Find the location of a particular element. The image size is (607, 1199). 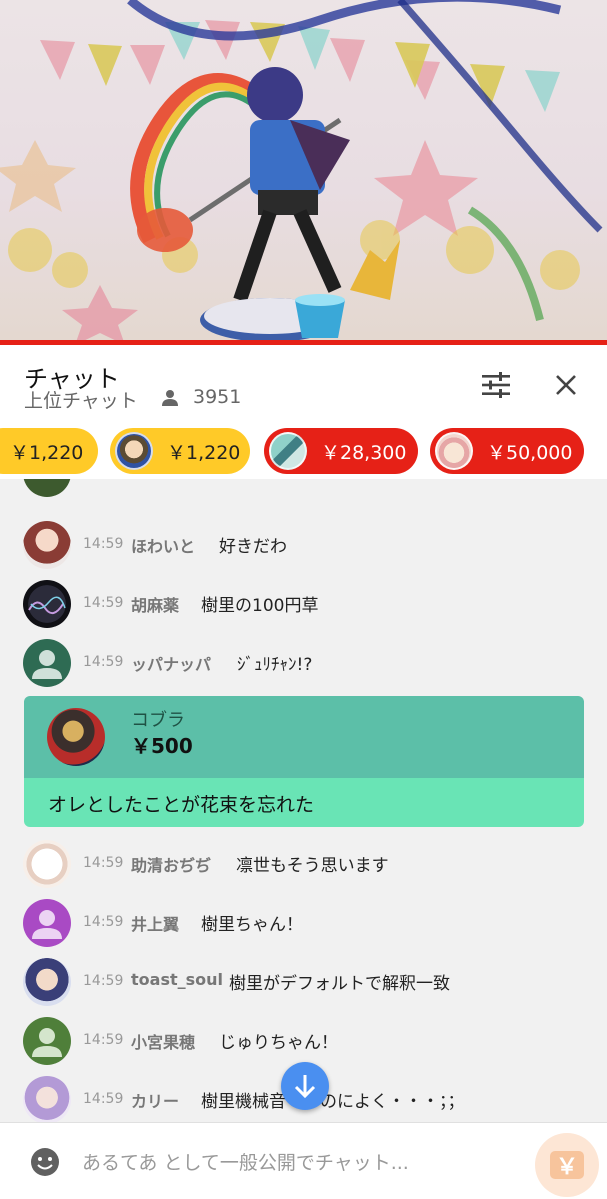

message-text: 樹里ちゃん！ is located at coordinates (252, 925).